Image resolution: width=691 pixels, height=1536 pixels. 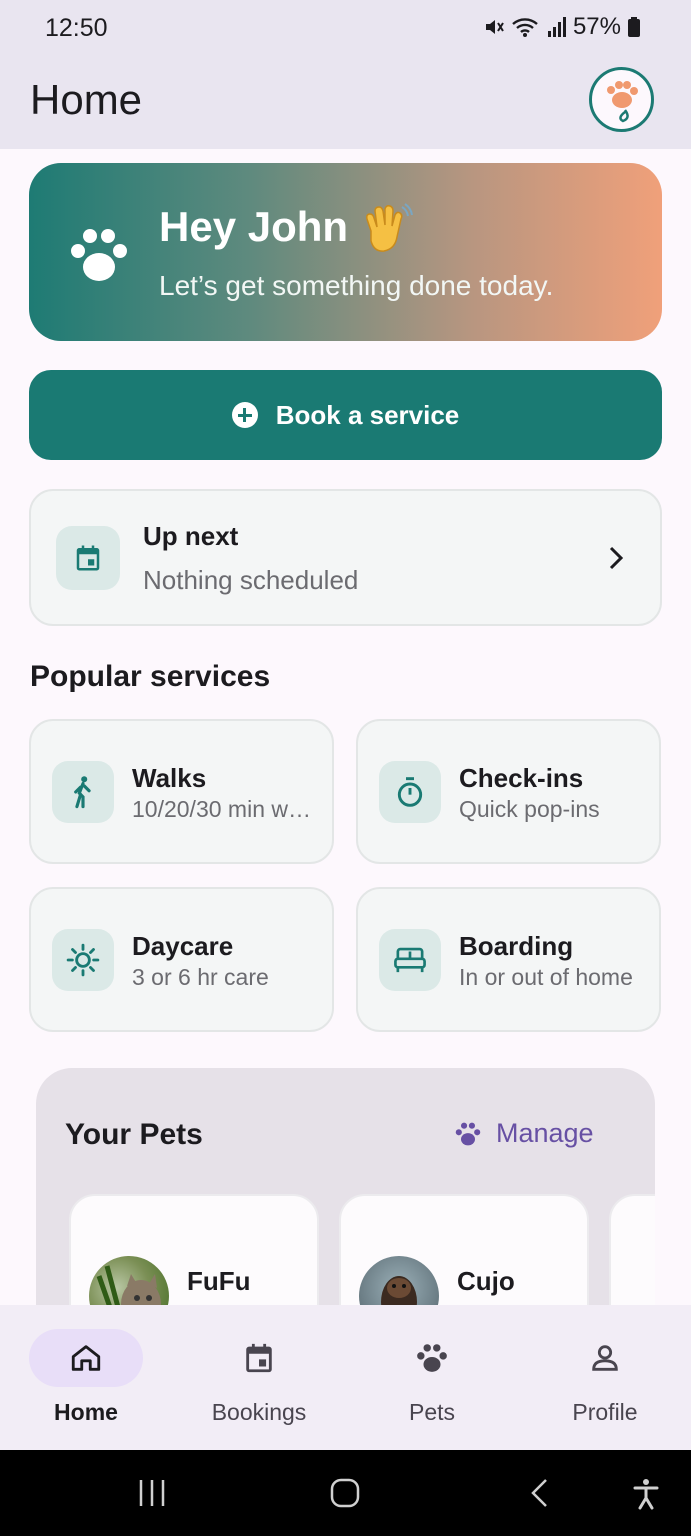 What do you see at coordinates (219, 1281) in the screenshot?
I see `pet-name: FuFu` at bounding box center [219, 1281].